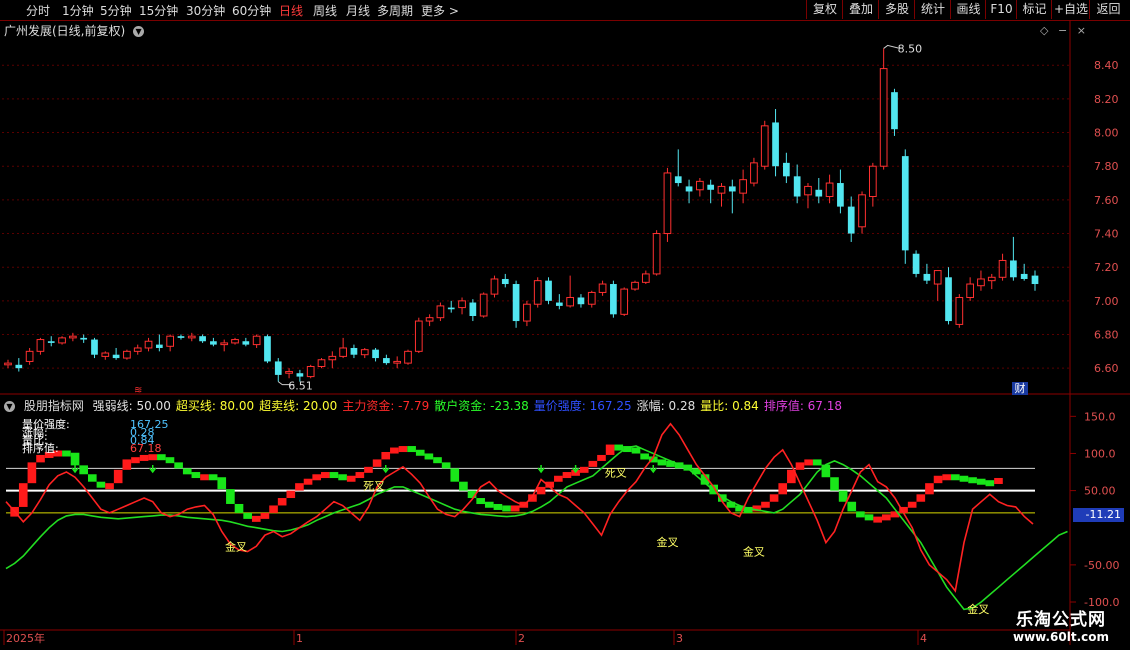  I want to click on indicator-info-box: 量价强度: 167.25 涨幅: 0.28 量比: 0.84 排序值: 67.18, so click(95, 437).